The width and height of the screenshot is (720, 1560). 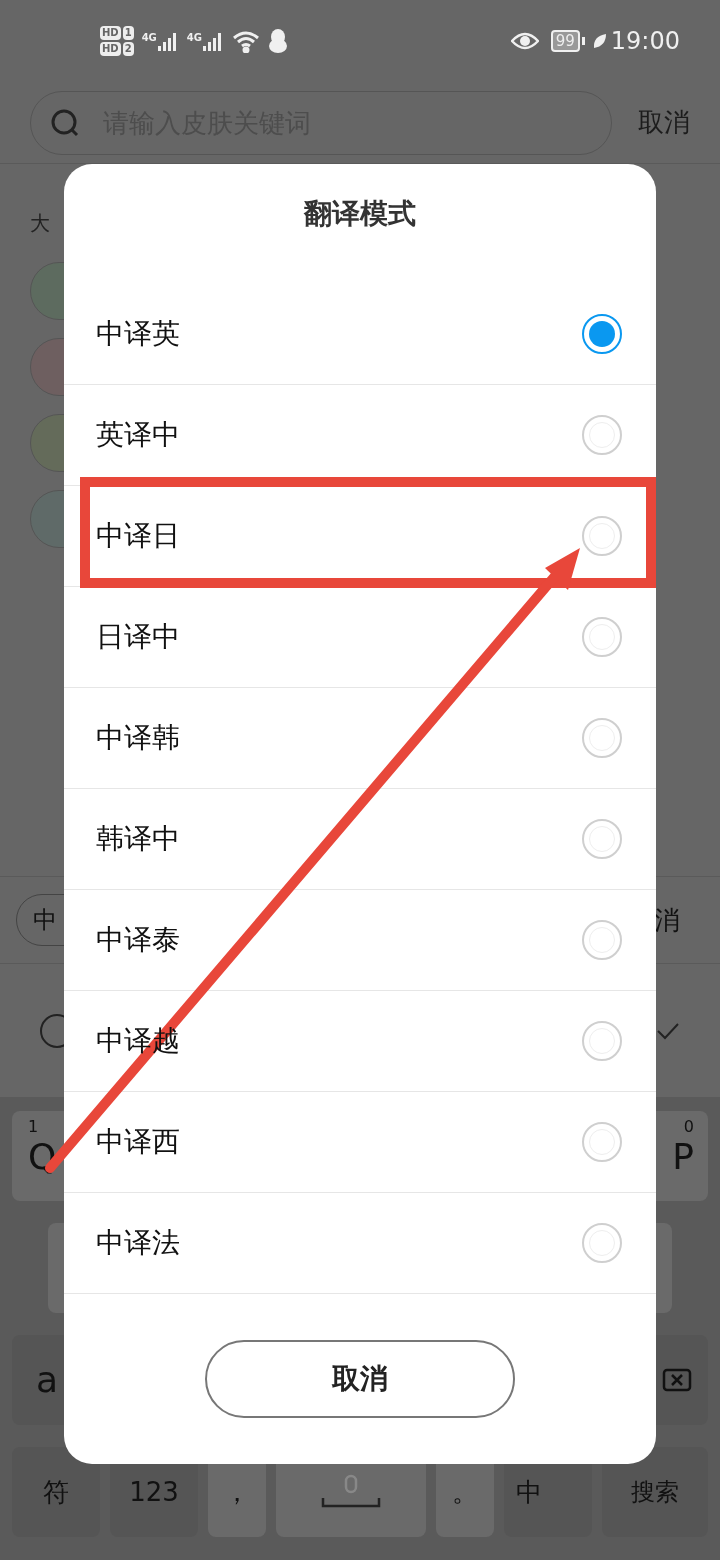 What do you see at coordinates (360, 940) in the screenshot?
I see `option-row: 中译泰` at bounding box center [360, 940].